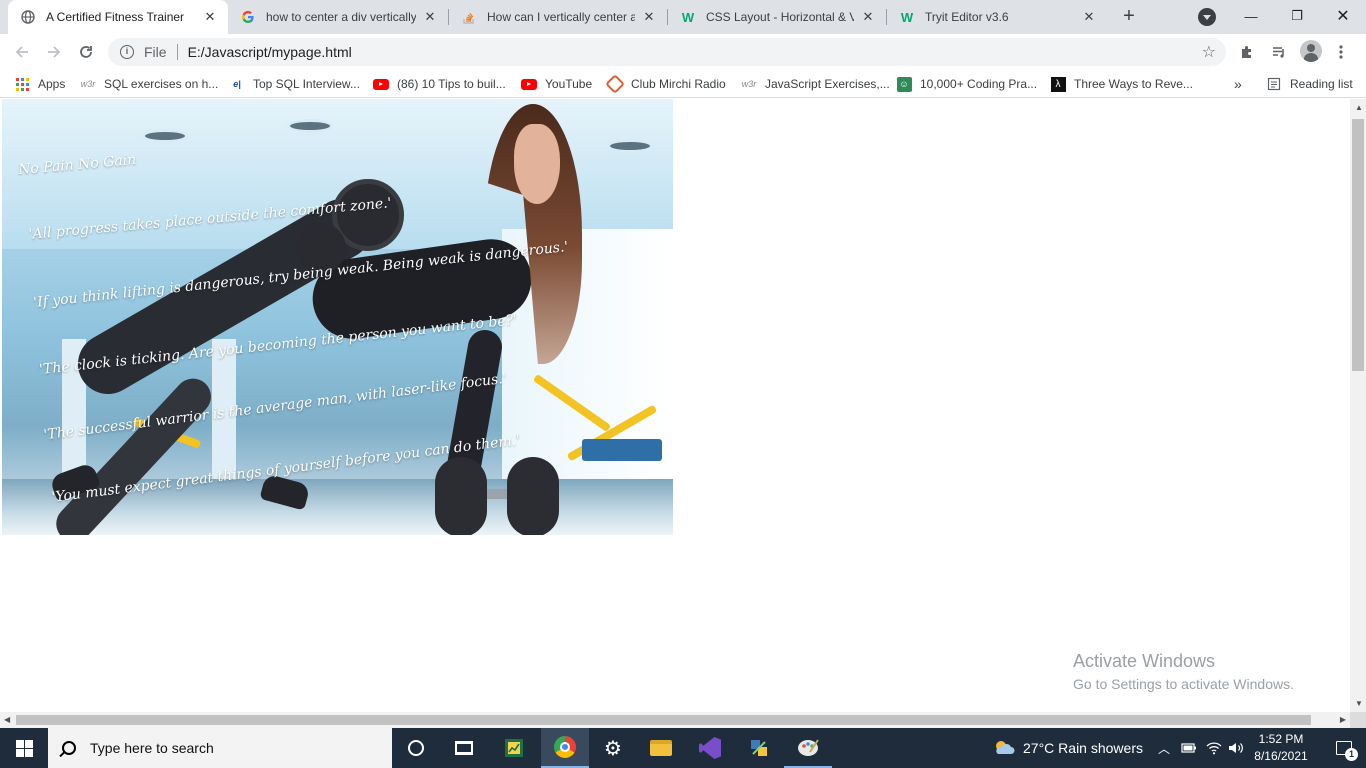  I want to click on notification-center-button: 1, so click(1344, 748).